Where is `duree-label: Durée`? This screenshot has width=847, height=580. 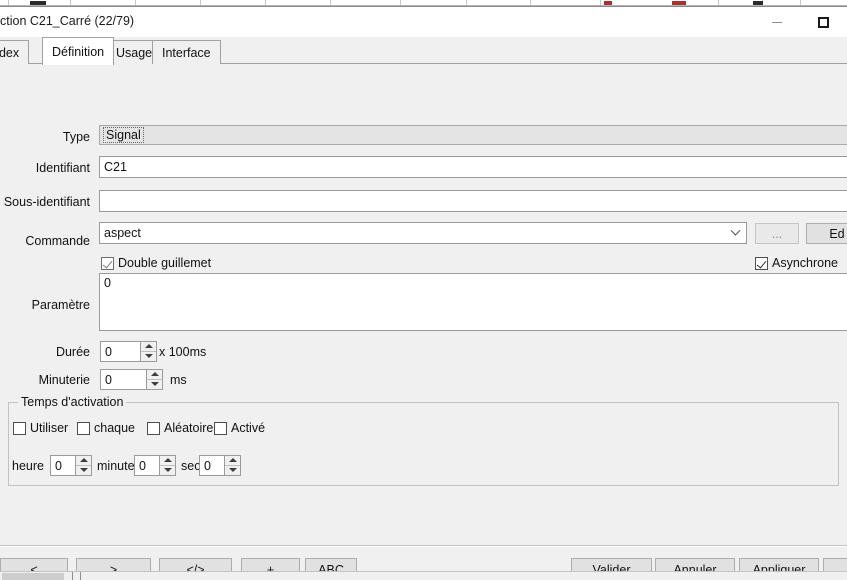
duree-label: Durée is located at coordinates (72, 352).